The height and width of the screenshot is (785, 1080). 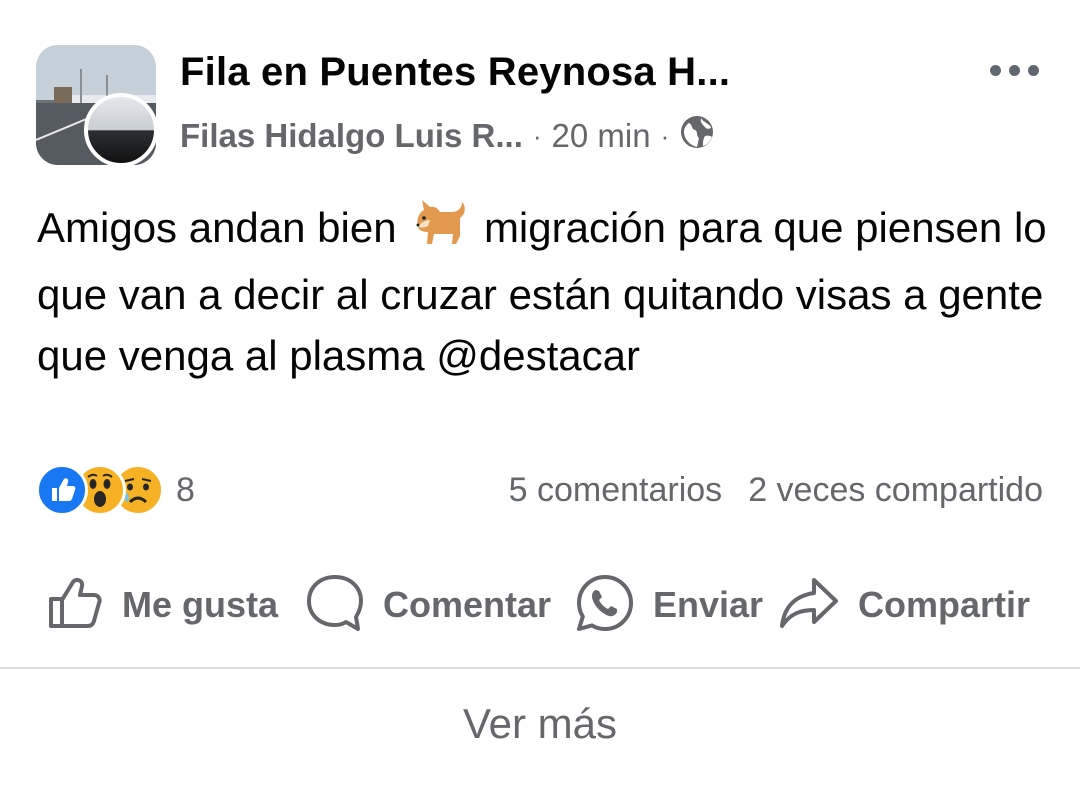 I want to click on reaction-count: 8, so click(x=185, y=489).